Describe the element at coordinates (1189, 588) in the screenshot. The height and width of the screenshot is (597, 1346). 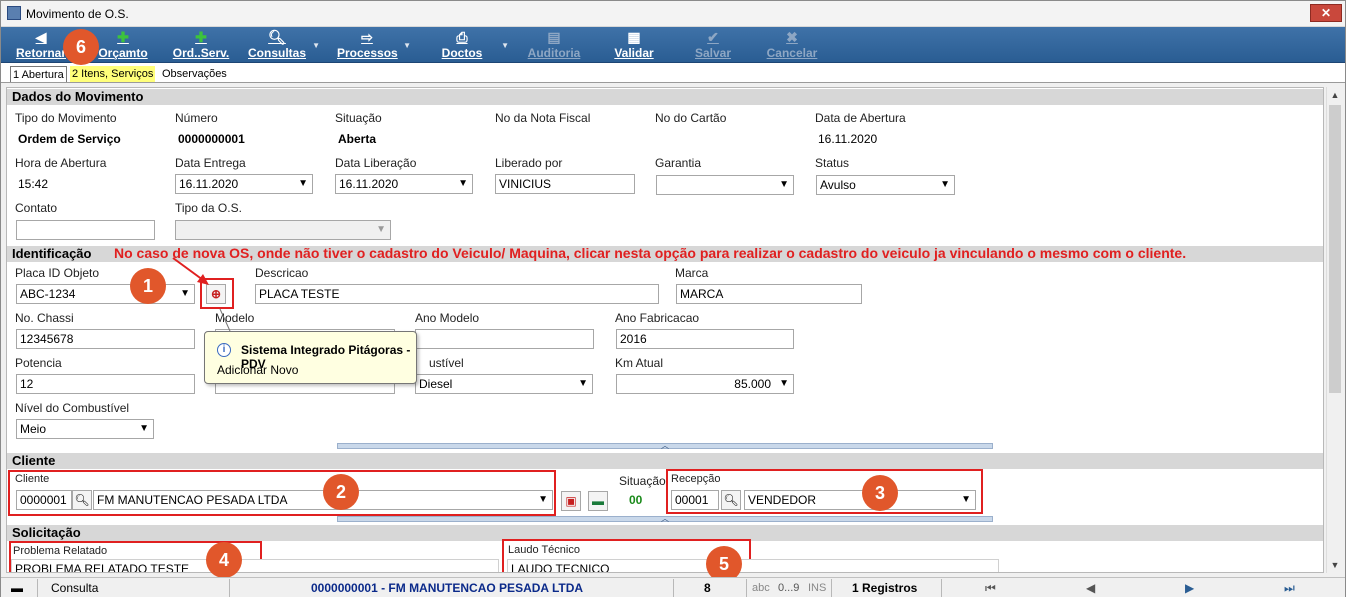
I see `next-record-icon: ▶` at that location.